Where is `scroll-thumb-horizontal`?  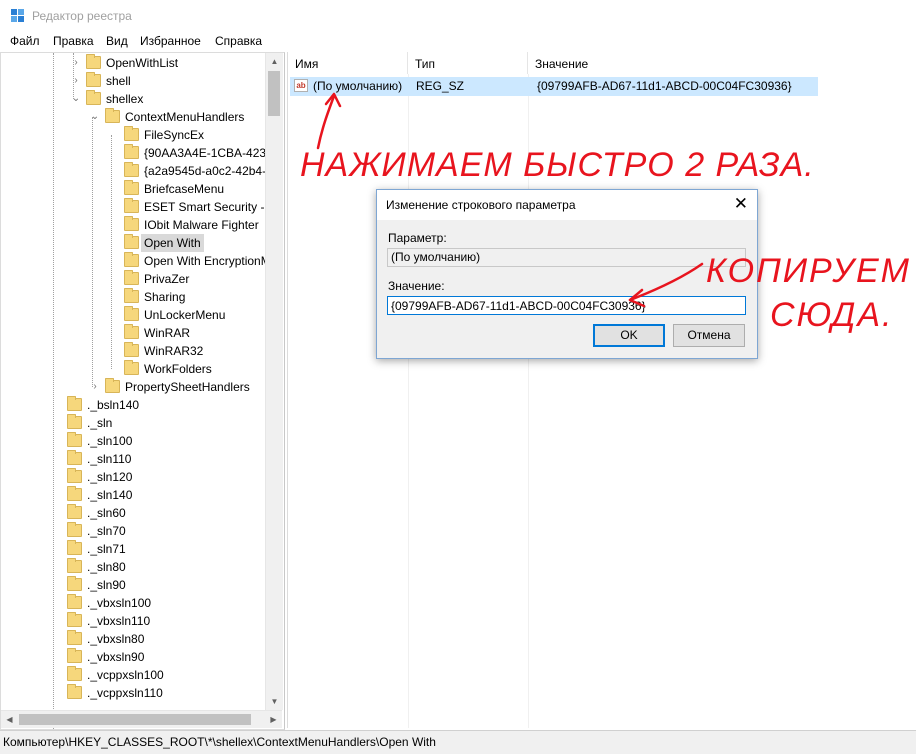
scroll-thumb-horizontal is located at coordinates (135, 719).